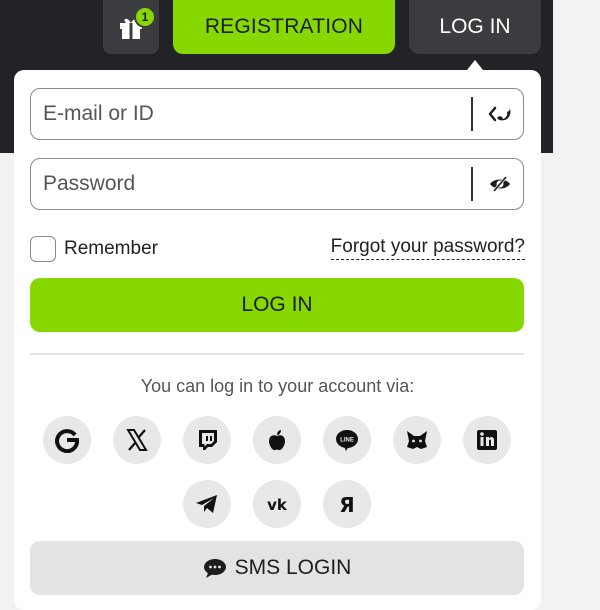  I want to click on remember-checkbox, so click(43, 249).